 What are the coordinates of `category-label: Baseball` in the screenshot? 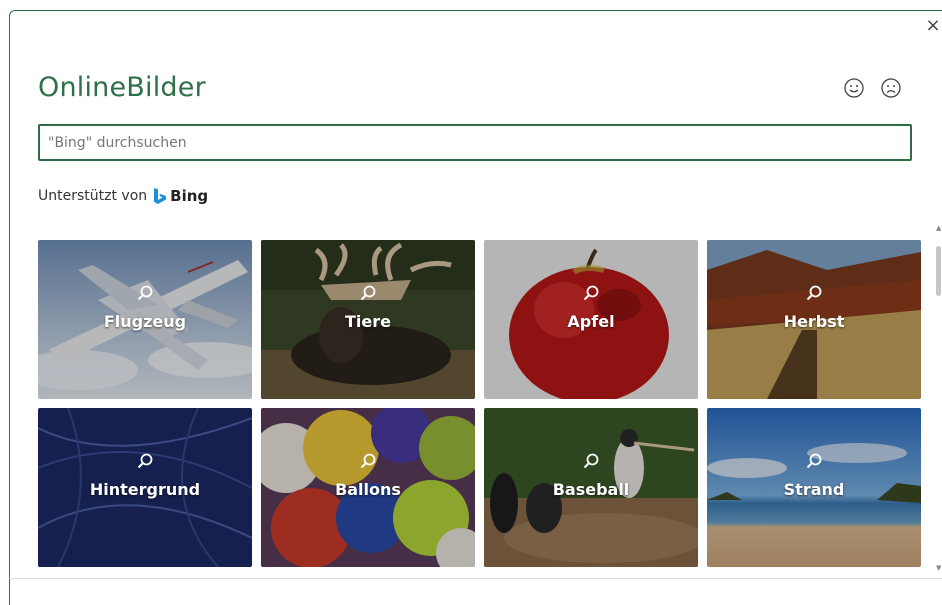 It's located at (591, 489).